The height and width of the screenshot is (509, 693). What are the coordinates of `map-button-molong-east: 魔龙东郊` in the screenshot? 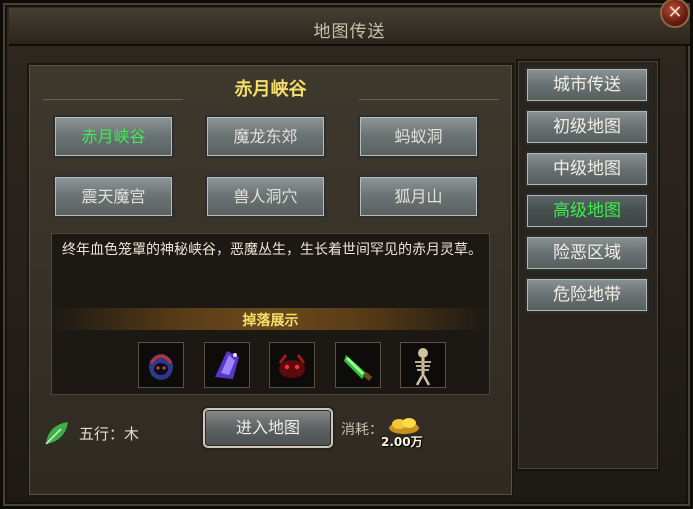 It's located at (265, 136).